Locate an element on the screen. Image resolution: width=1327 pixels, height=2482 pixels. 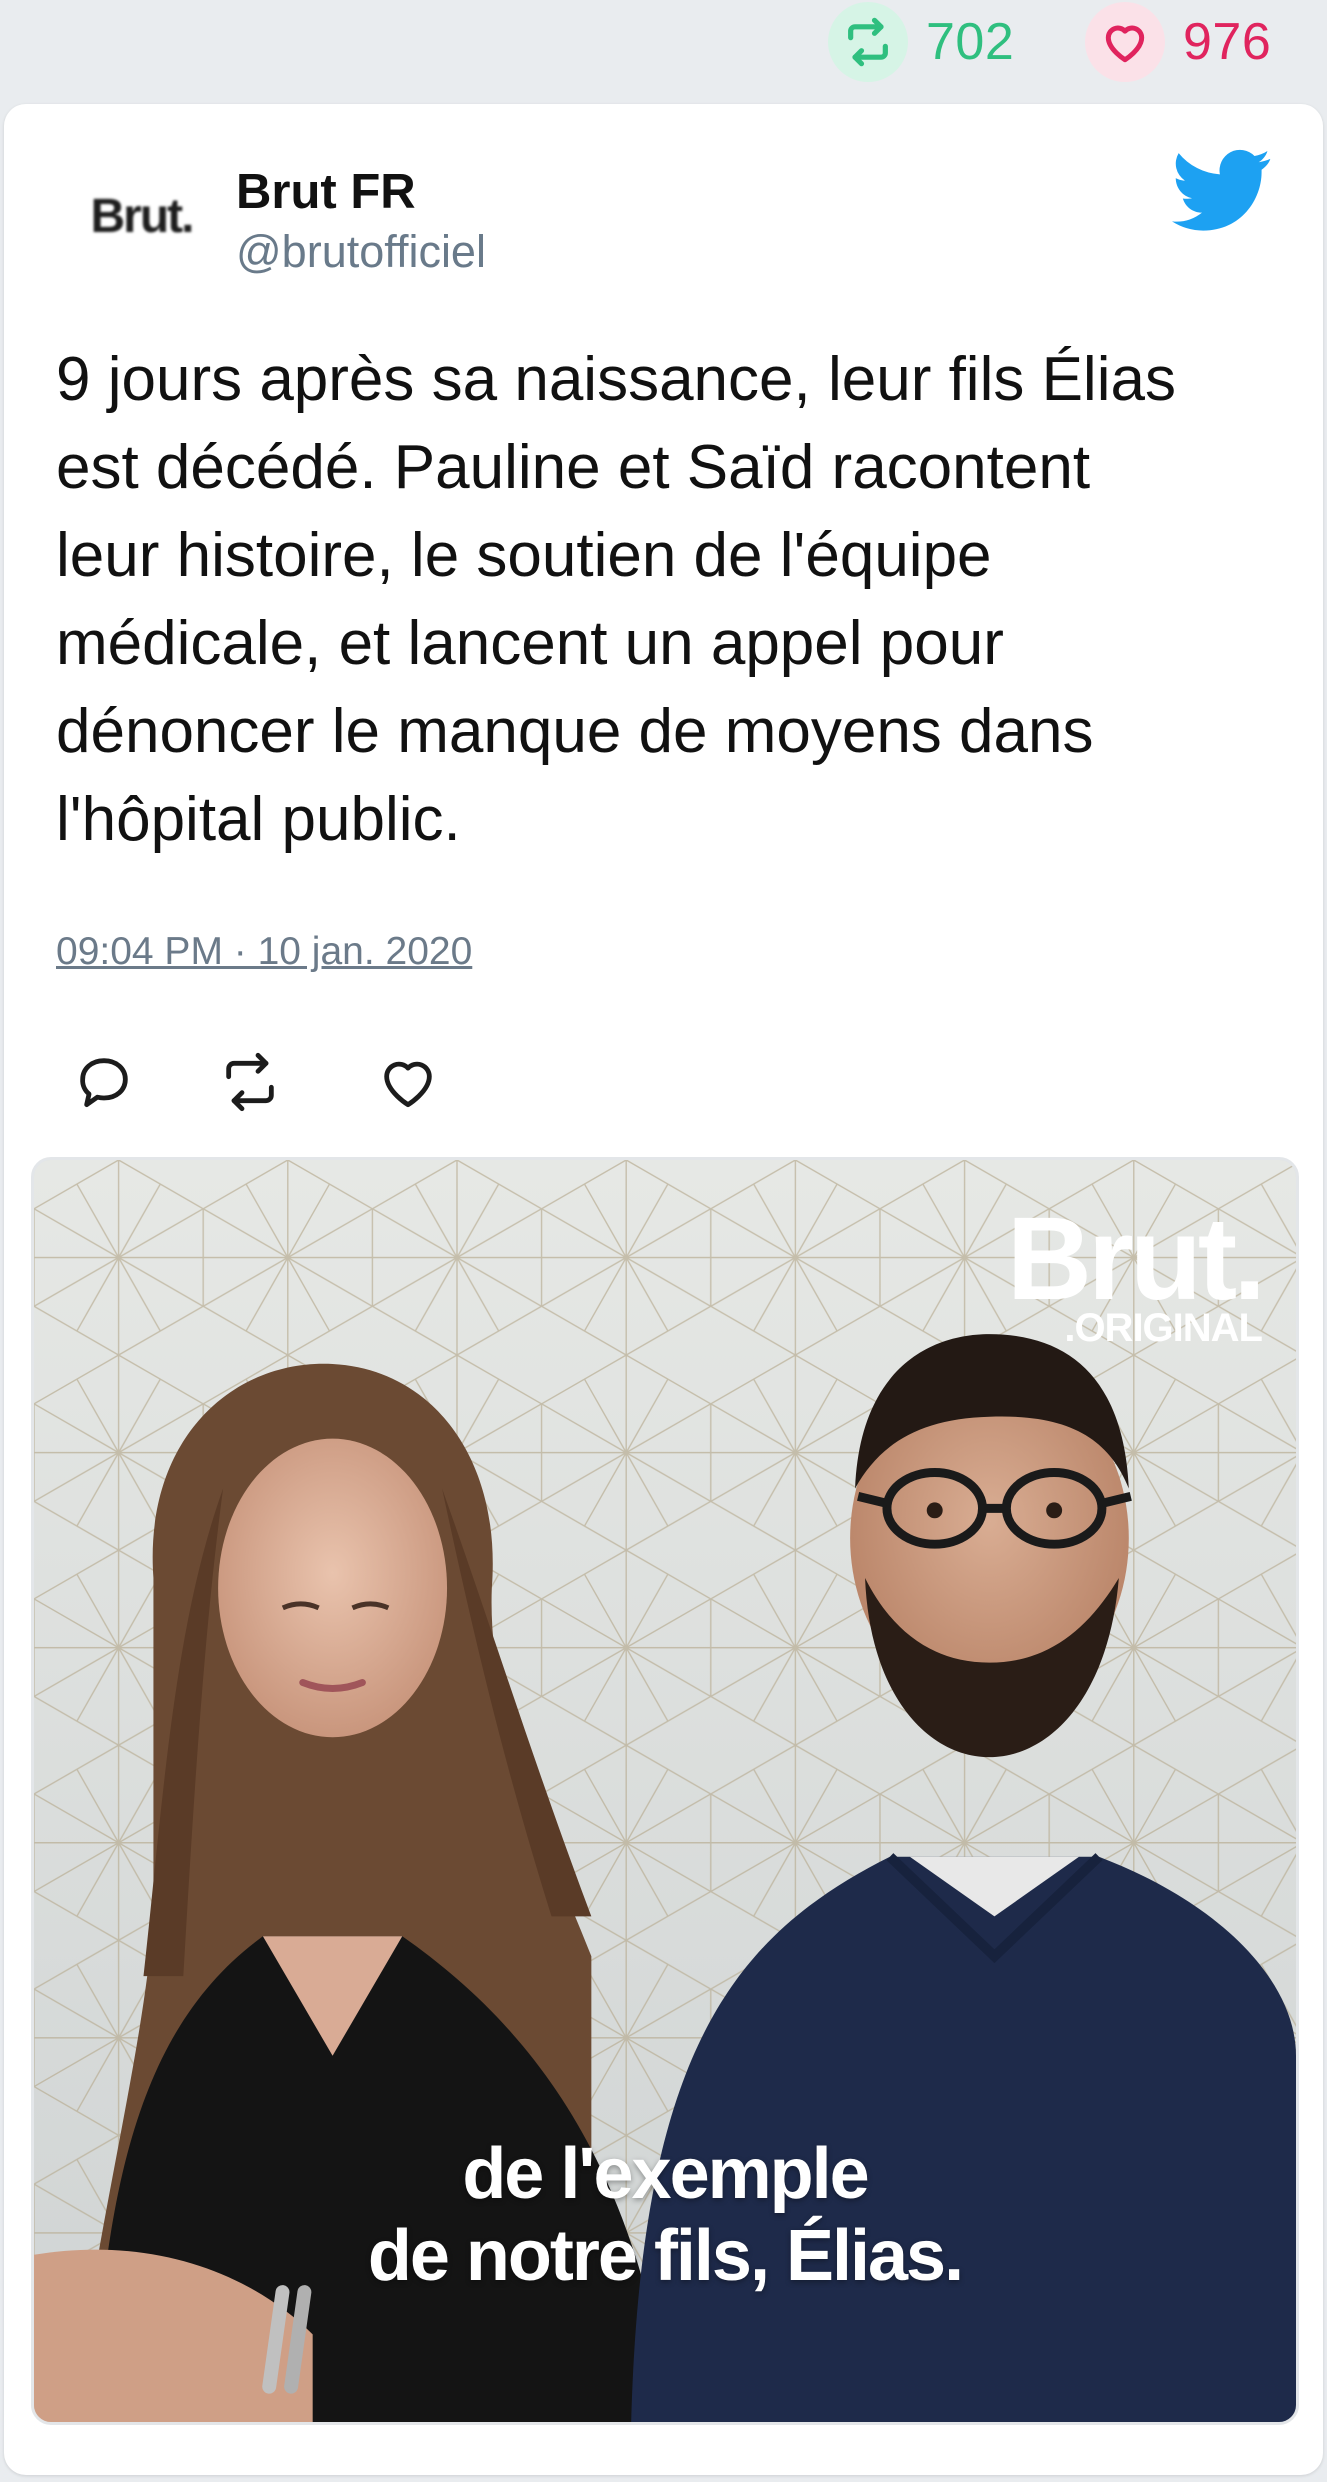
twitter-bird-icon is located at coordinates (1222, 191).